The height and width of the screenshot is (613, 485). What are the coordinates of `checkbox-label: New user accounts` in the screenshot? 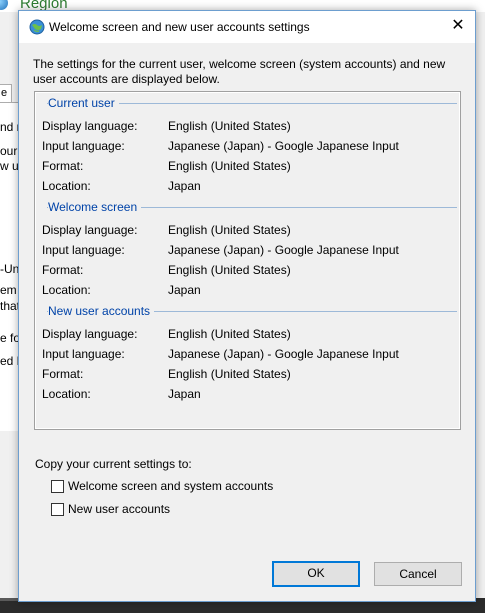 It's located at (119, 509).